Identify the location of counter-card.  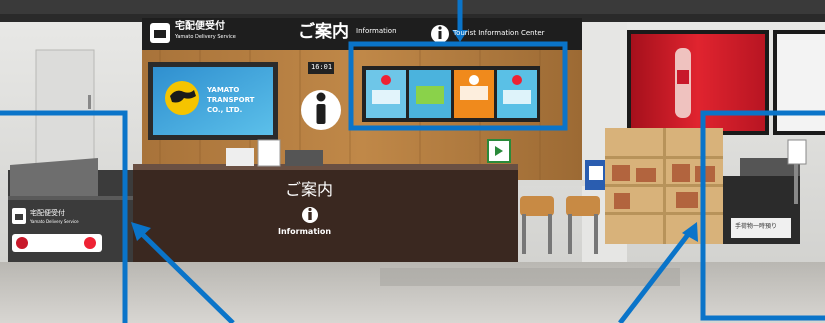
(240, 157).